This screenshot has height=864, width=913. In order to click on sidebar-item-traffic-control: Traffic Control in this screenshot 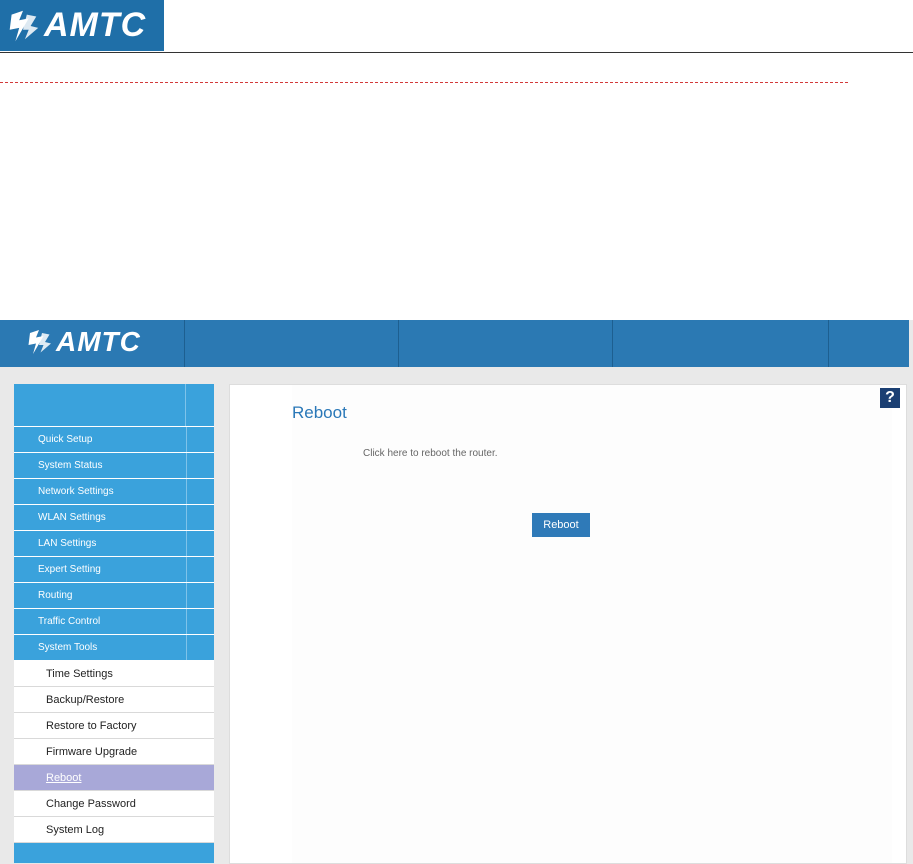, I will do `click(114, 622)`.